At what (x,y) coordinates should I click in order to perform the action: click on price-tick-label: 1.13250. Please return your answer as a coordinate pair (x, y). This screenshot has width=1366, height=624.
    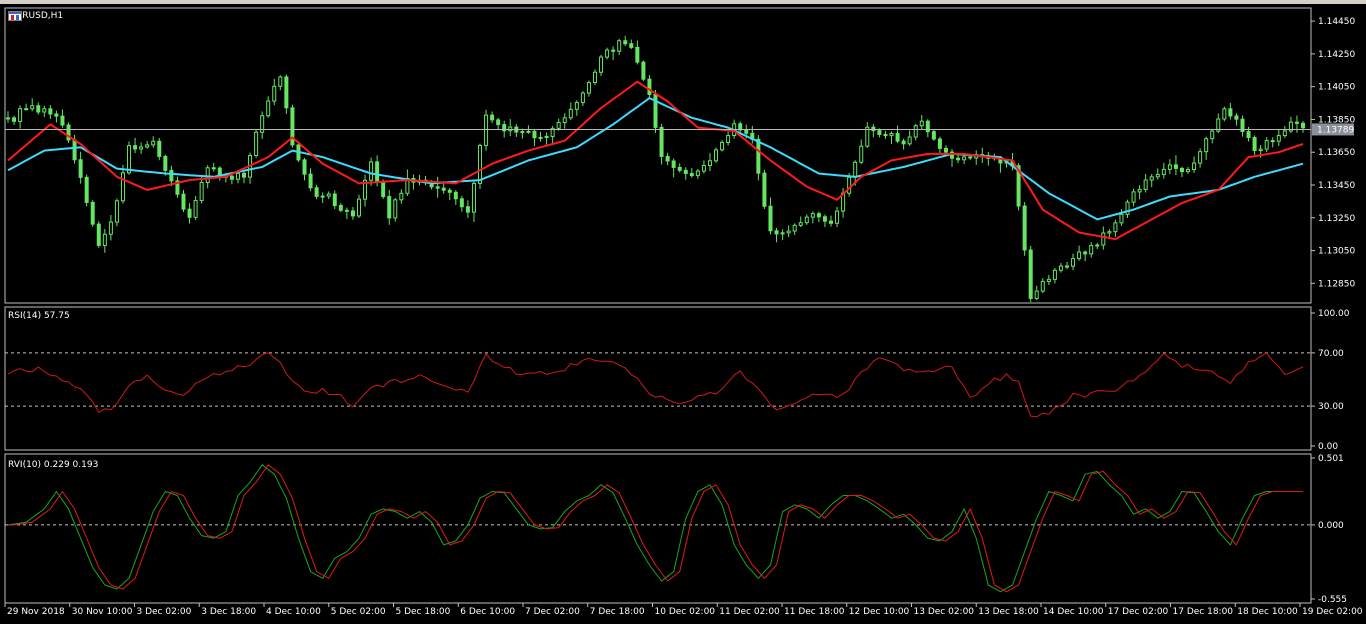
    Looking at the image, I should click on (1336, 219).